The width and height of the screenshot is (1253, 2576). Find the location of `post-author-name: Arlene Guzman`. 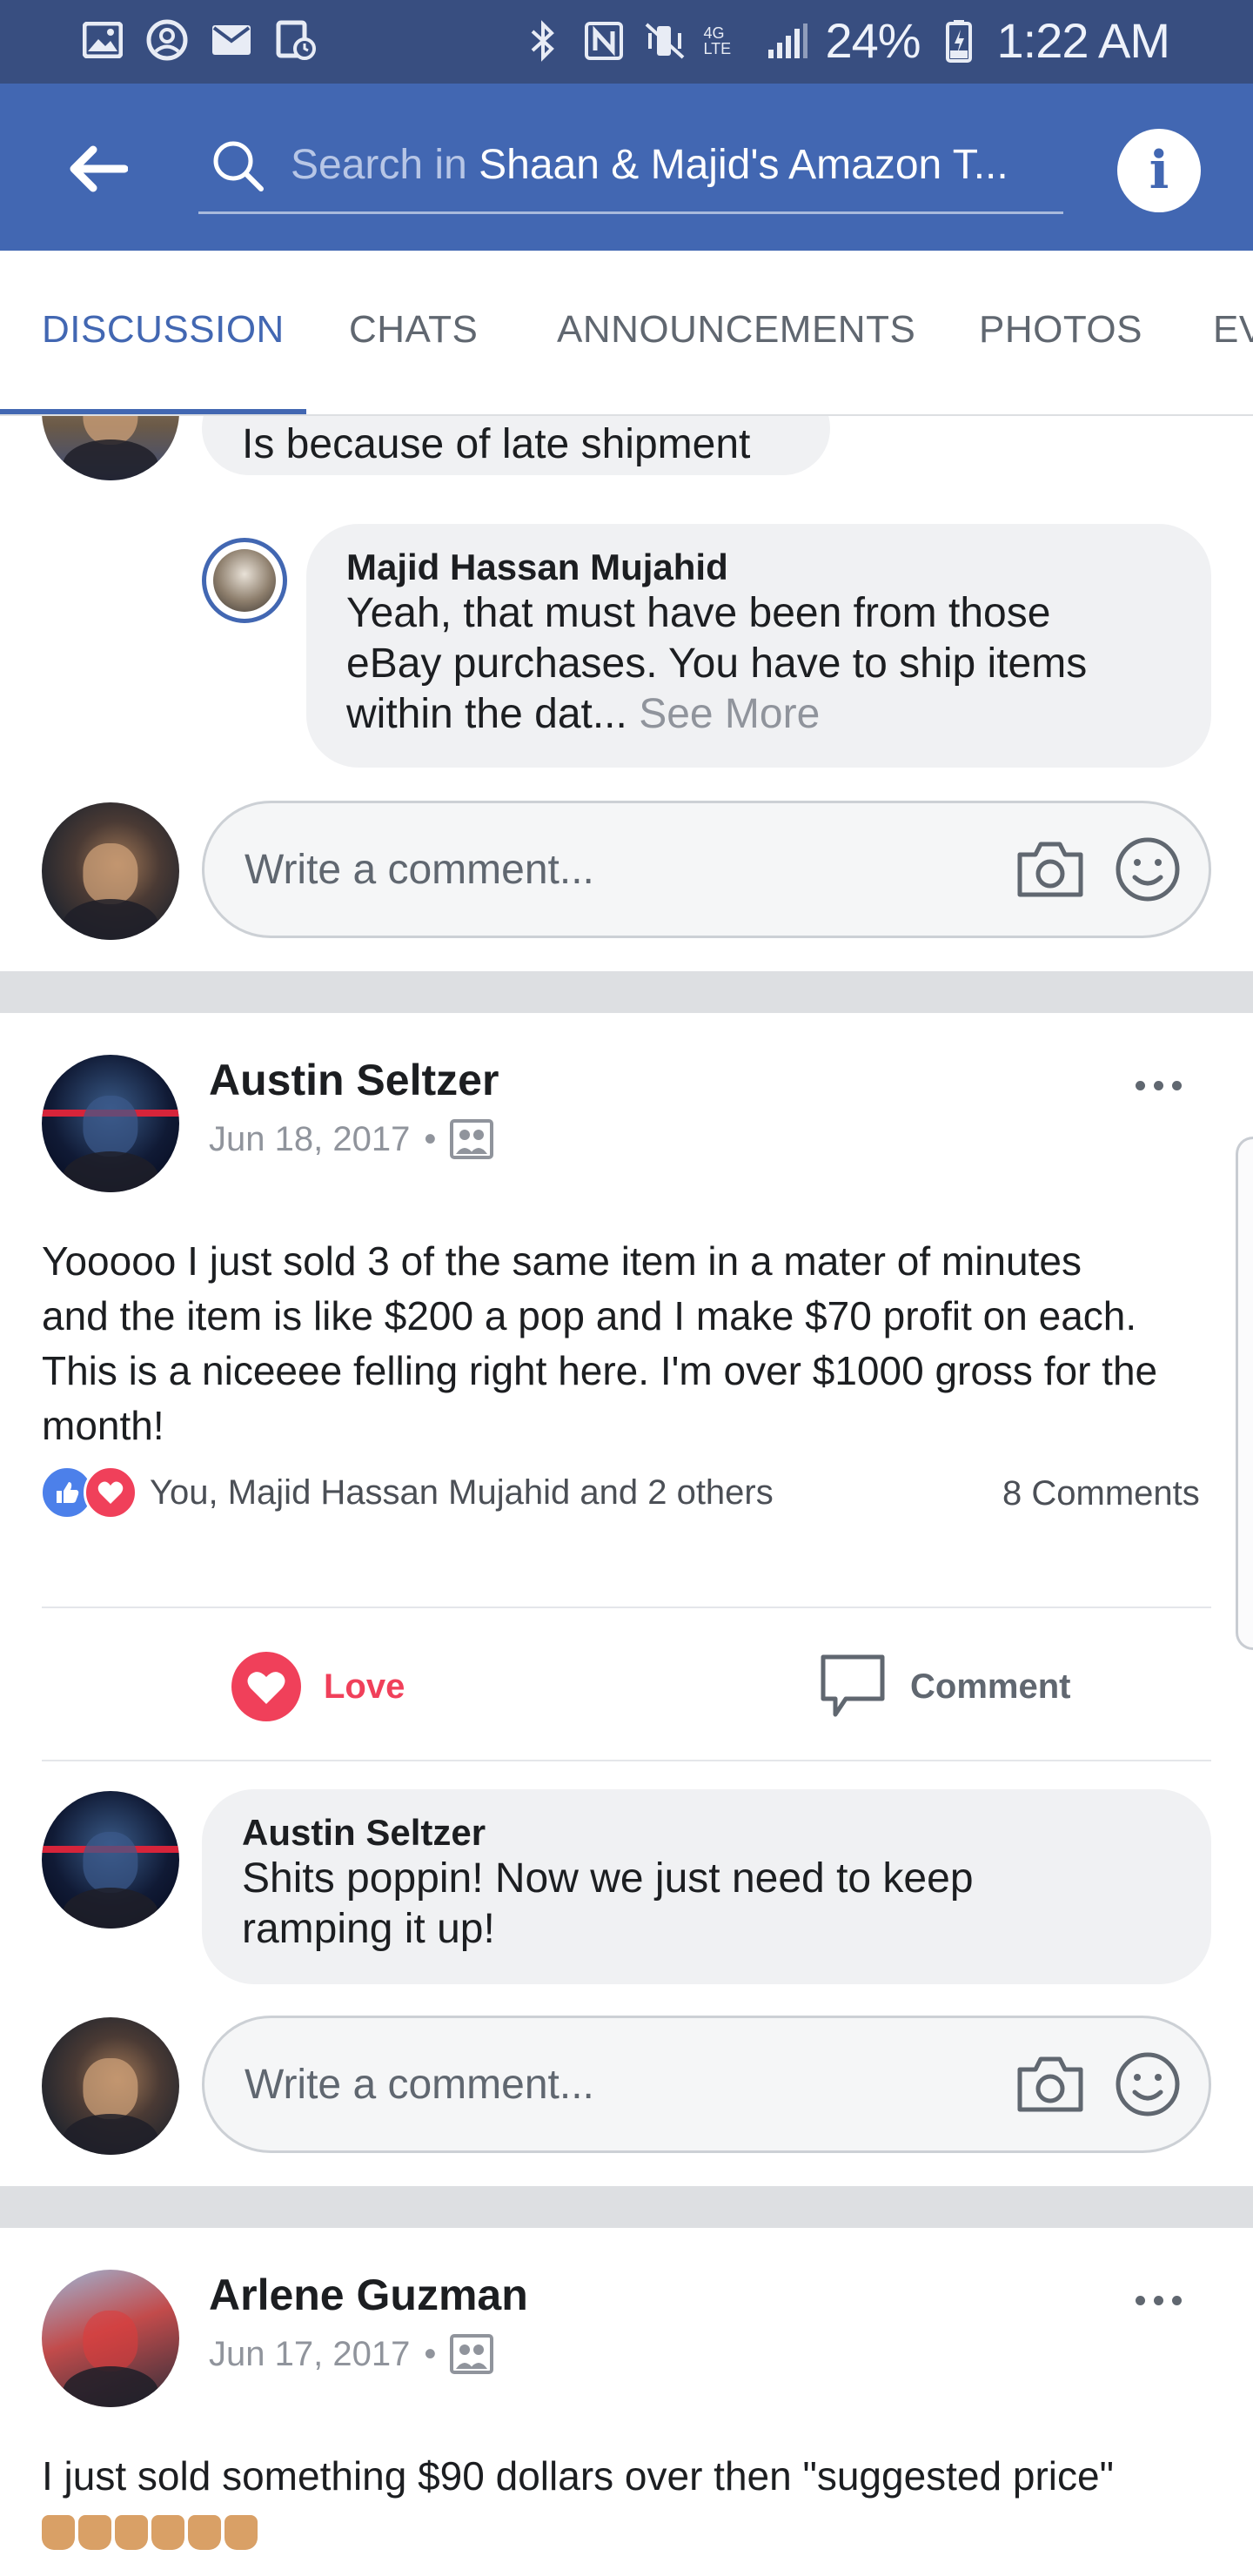

post-author-name: Arlene Guzman is located at coordinates (368, 2295).